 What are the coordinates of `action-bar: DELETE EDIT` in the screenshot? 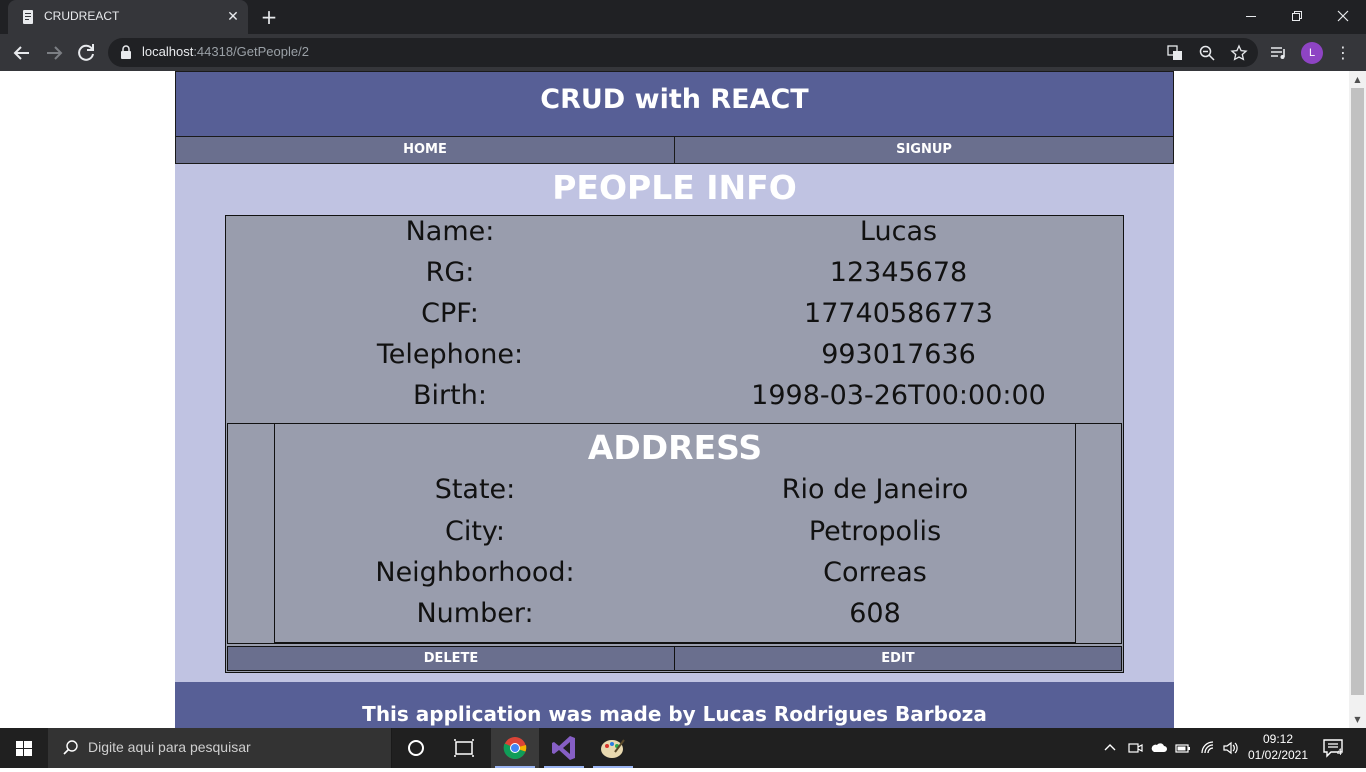 It's located at (674, 658).